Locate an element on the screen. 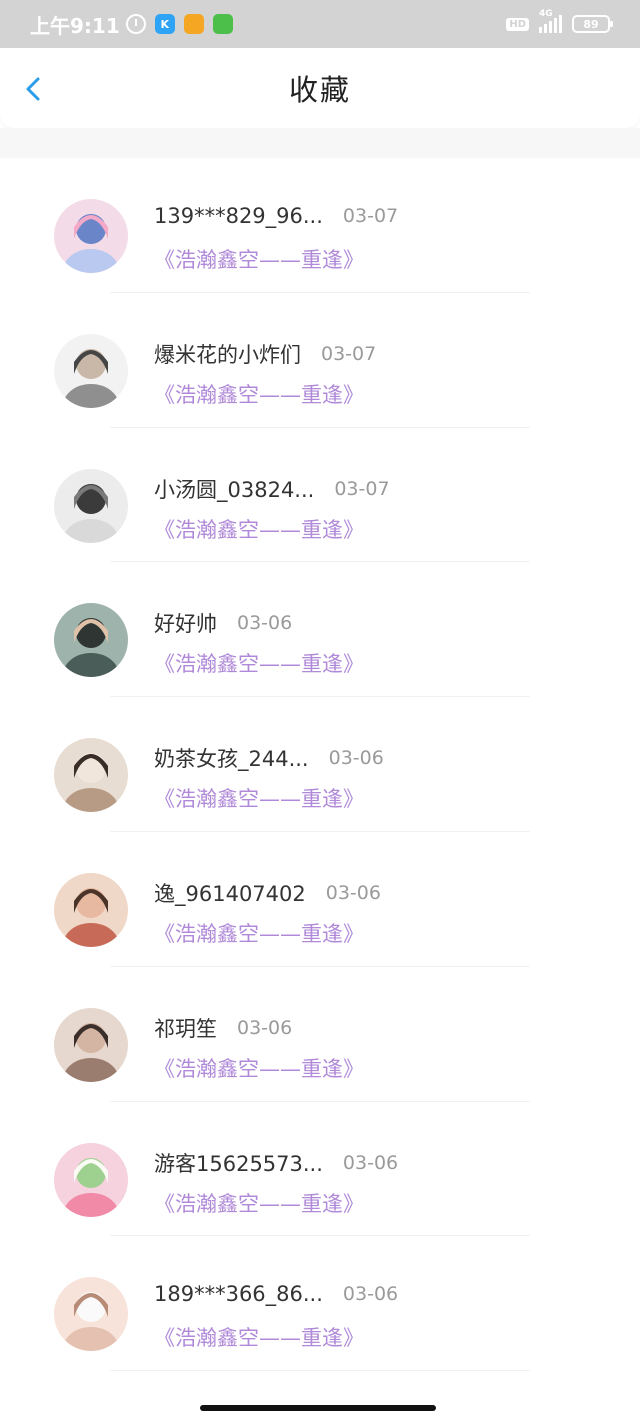  list-item: 189***366_86... 03-06 《浩瀚鑫空——重逢》 is located at coordinates (320, 1304).